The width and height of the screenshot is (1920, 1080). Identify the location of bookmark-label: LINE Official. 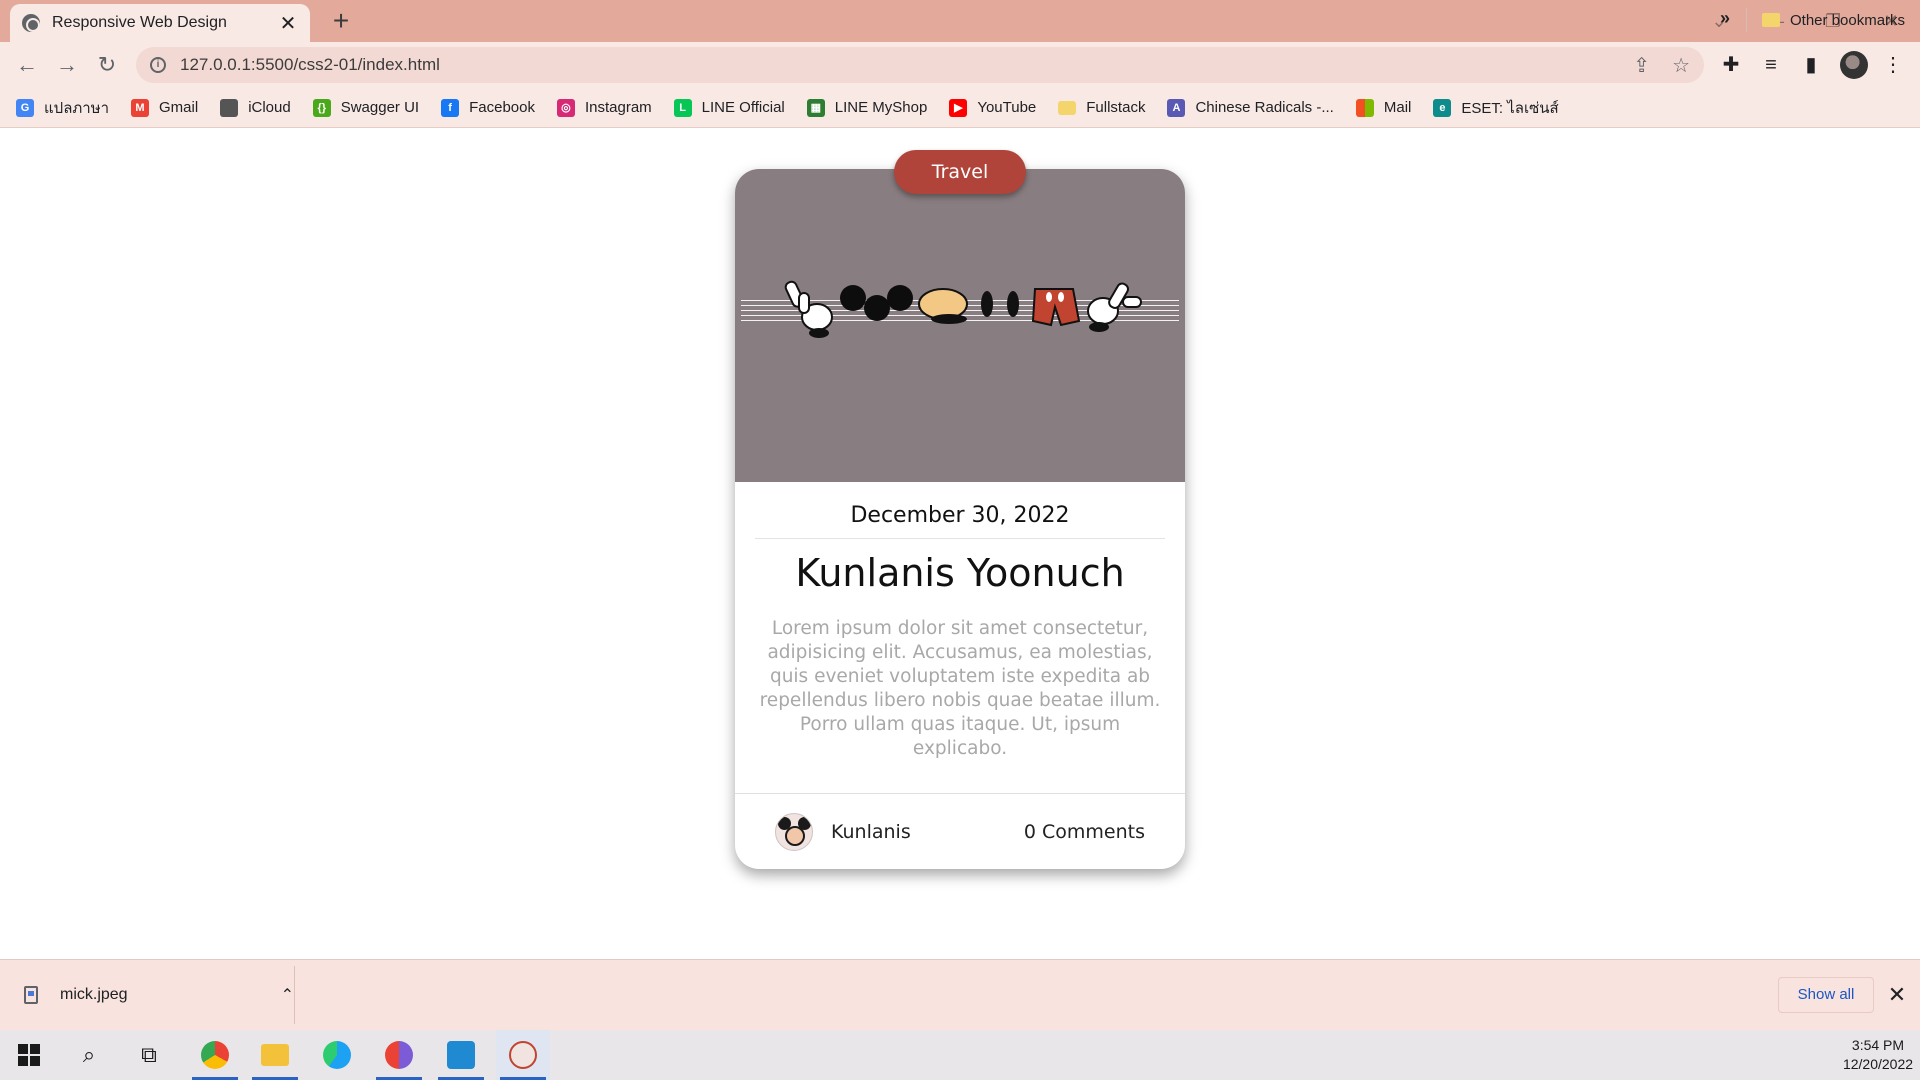
(743, 107).